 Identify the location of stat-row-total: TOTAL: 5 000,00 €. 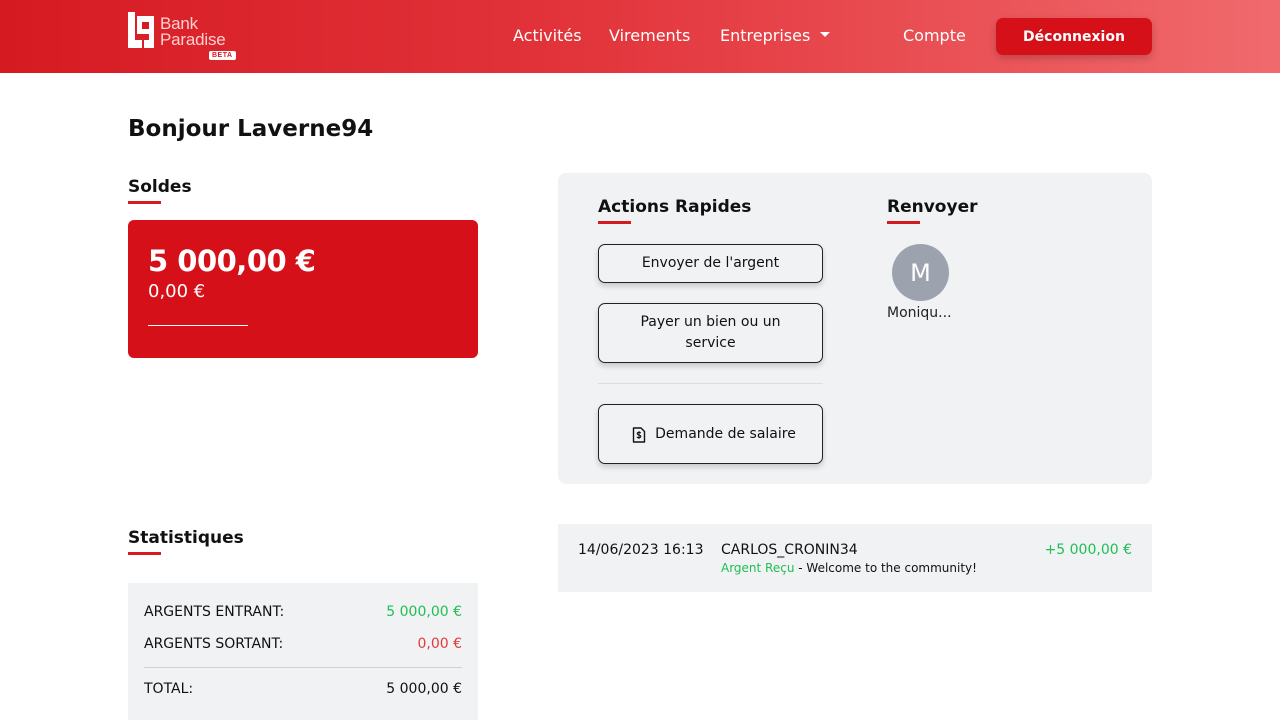
(303, 689).